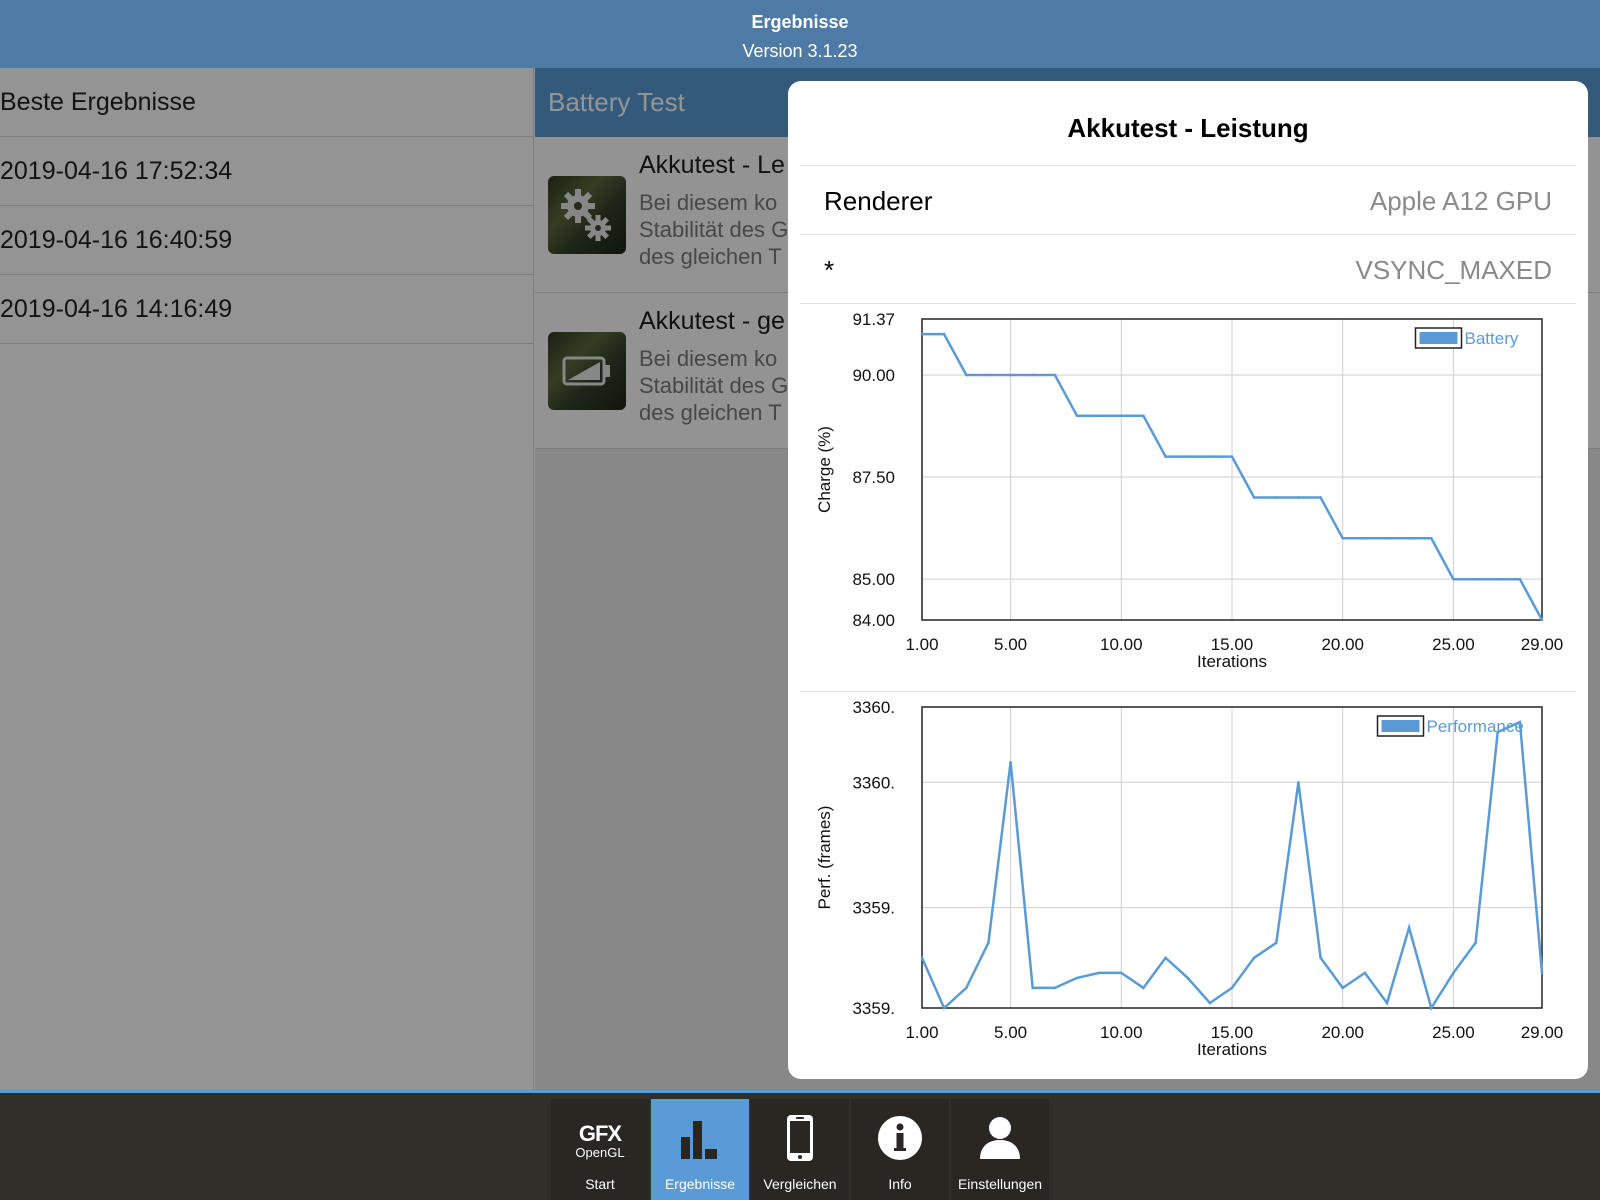 This screenshot has height=1200, width=1600. What do you see at coordinates (1188, 199) in the screenshot?
I see `detail-row-renderer: Renderer Apple A12 GPU` at bounding box center [1188, 199].